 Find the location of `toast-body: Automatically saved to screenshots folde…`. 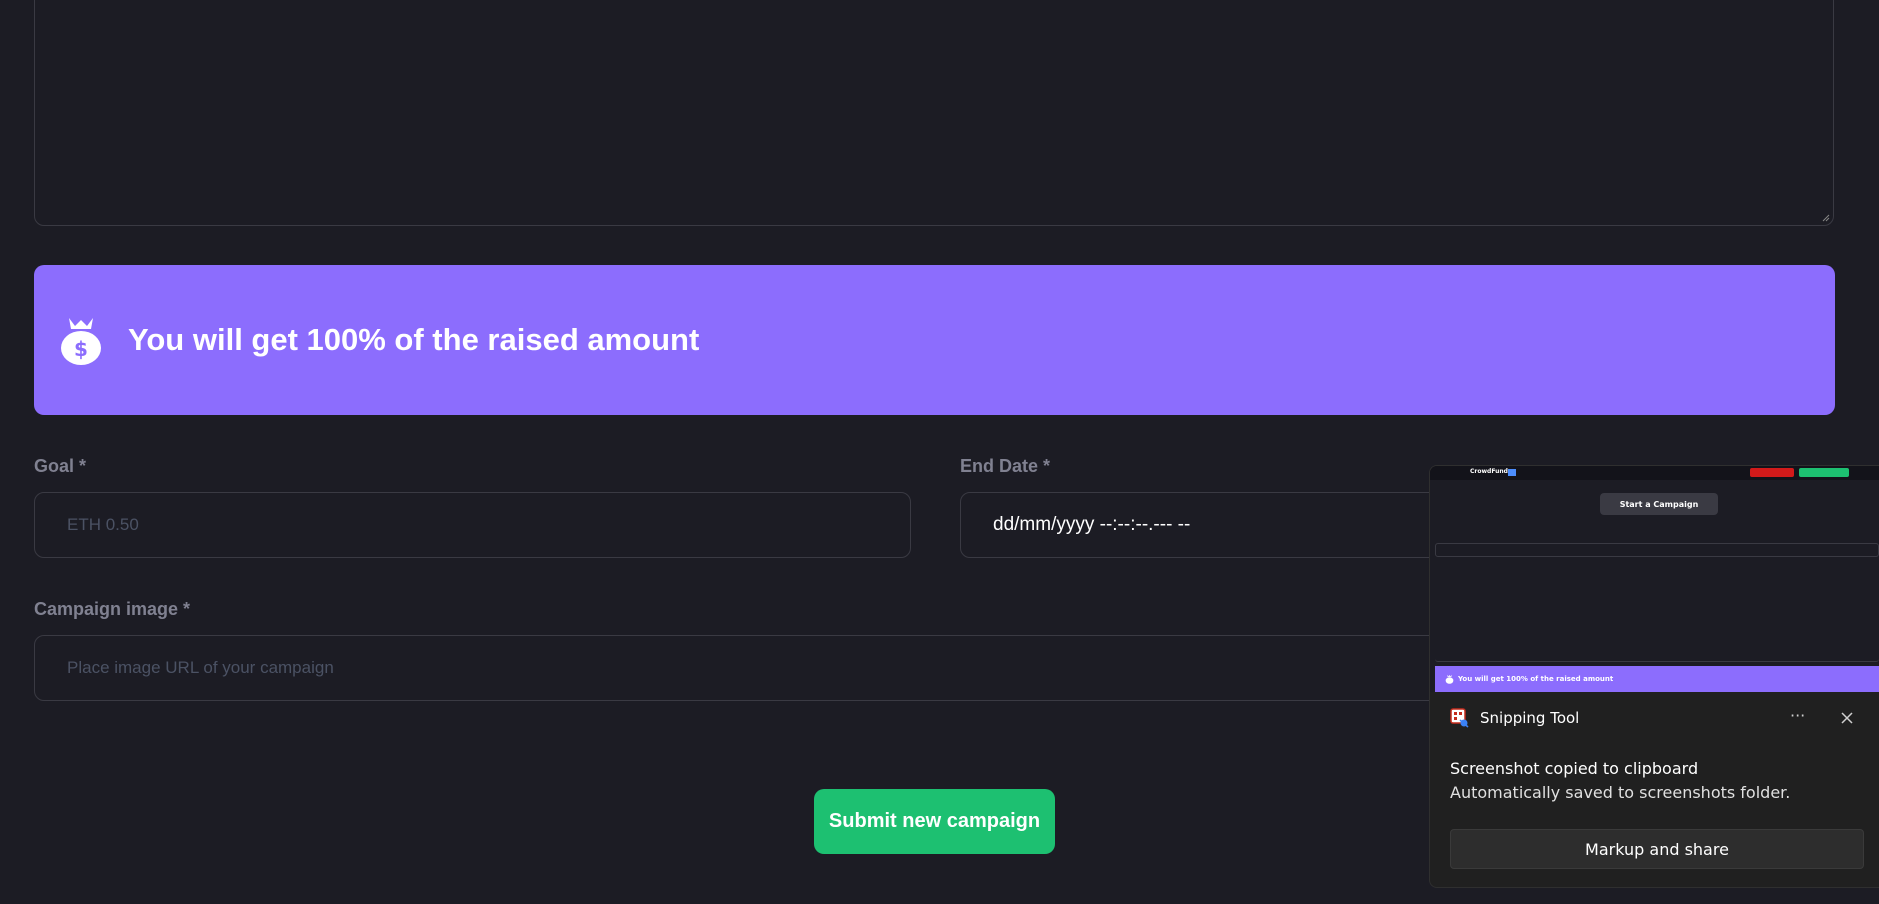

toast-body: Automatically saved to screenshots folde… is located at coordinates (1620, 792).